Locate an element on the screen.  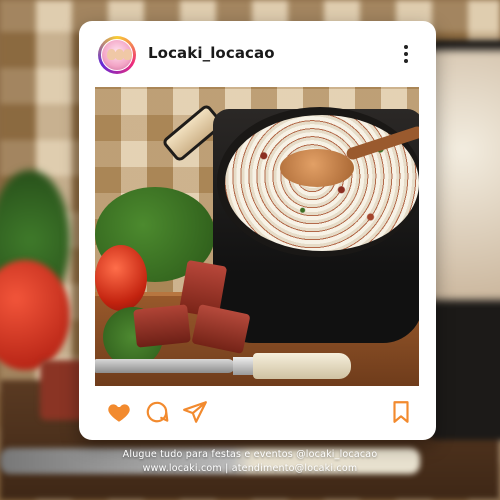
post-action-bar is located at coordinates (257, 413).